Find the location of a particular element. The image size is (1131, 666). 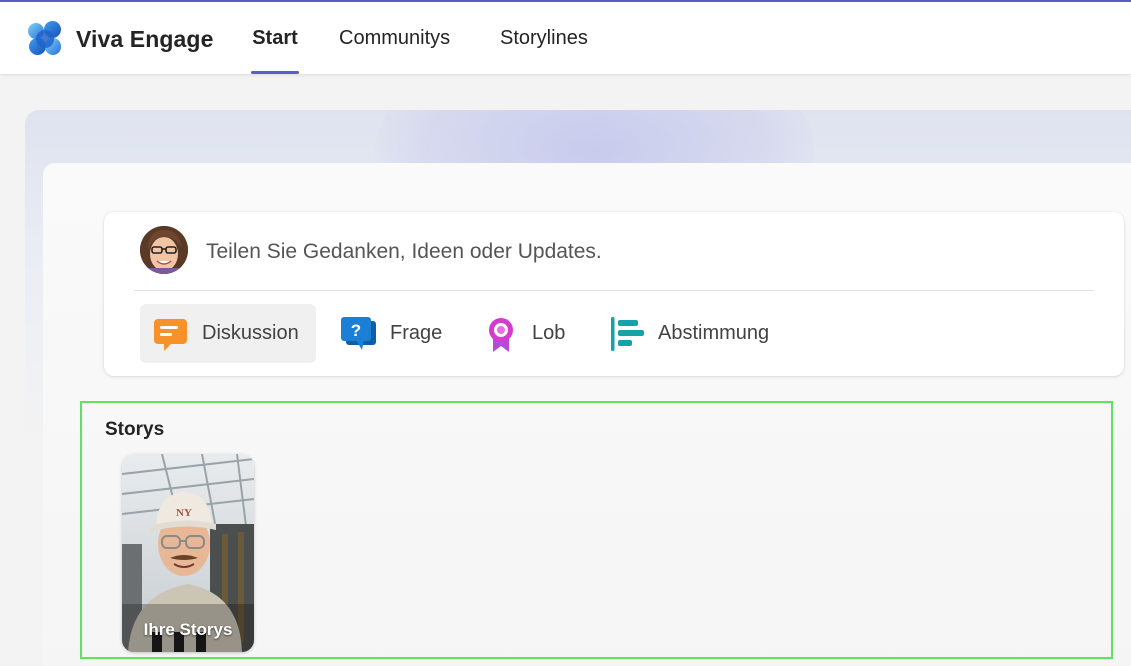

tab-storylines: Storylines is located at coordinates (544, 38).